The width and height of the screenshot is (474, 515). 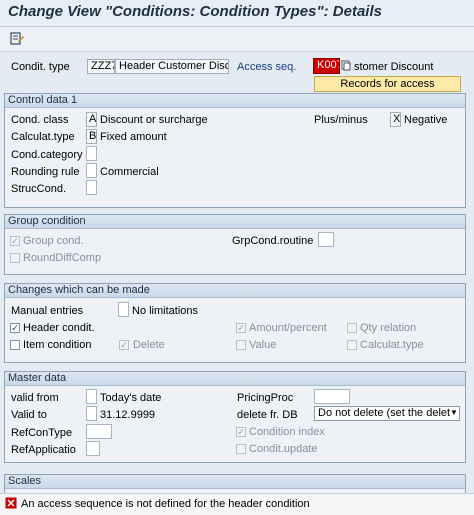 I want to click on refapplication-field, so click(x=93, y=448).